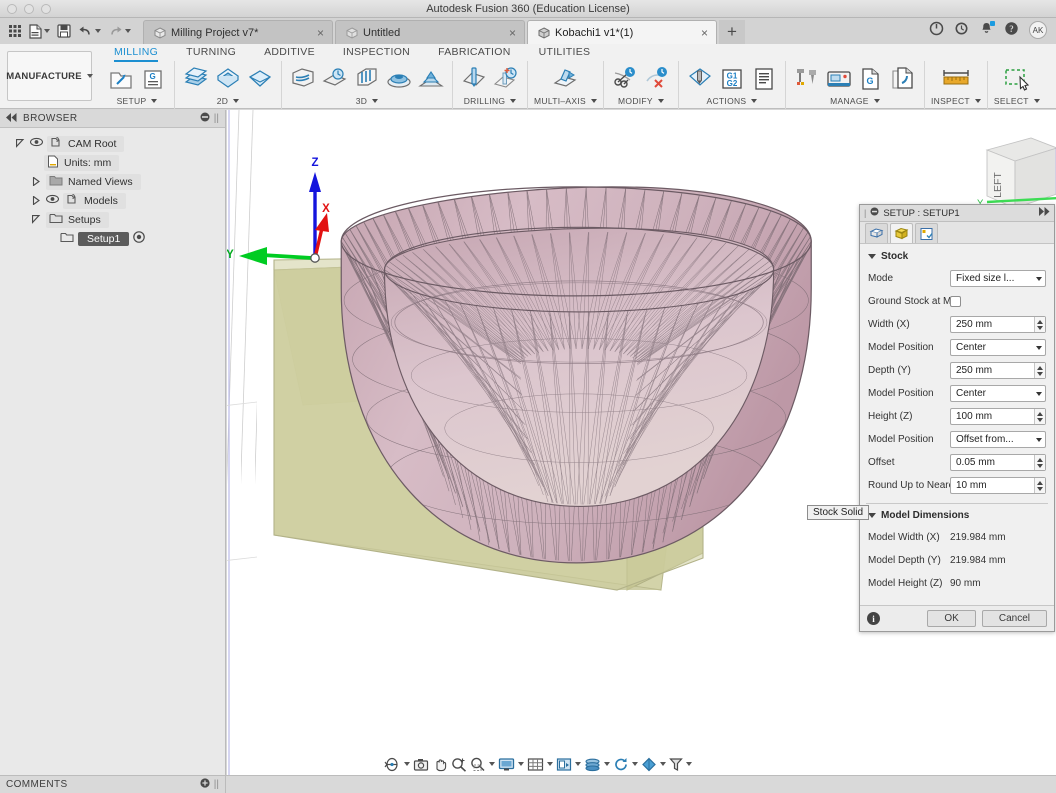 The image size is (1056, 793). I want to click on ground-stock-checkbox, so click(955, 301).